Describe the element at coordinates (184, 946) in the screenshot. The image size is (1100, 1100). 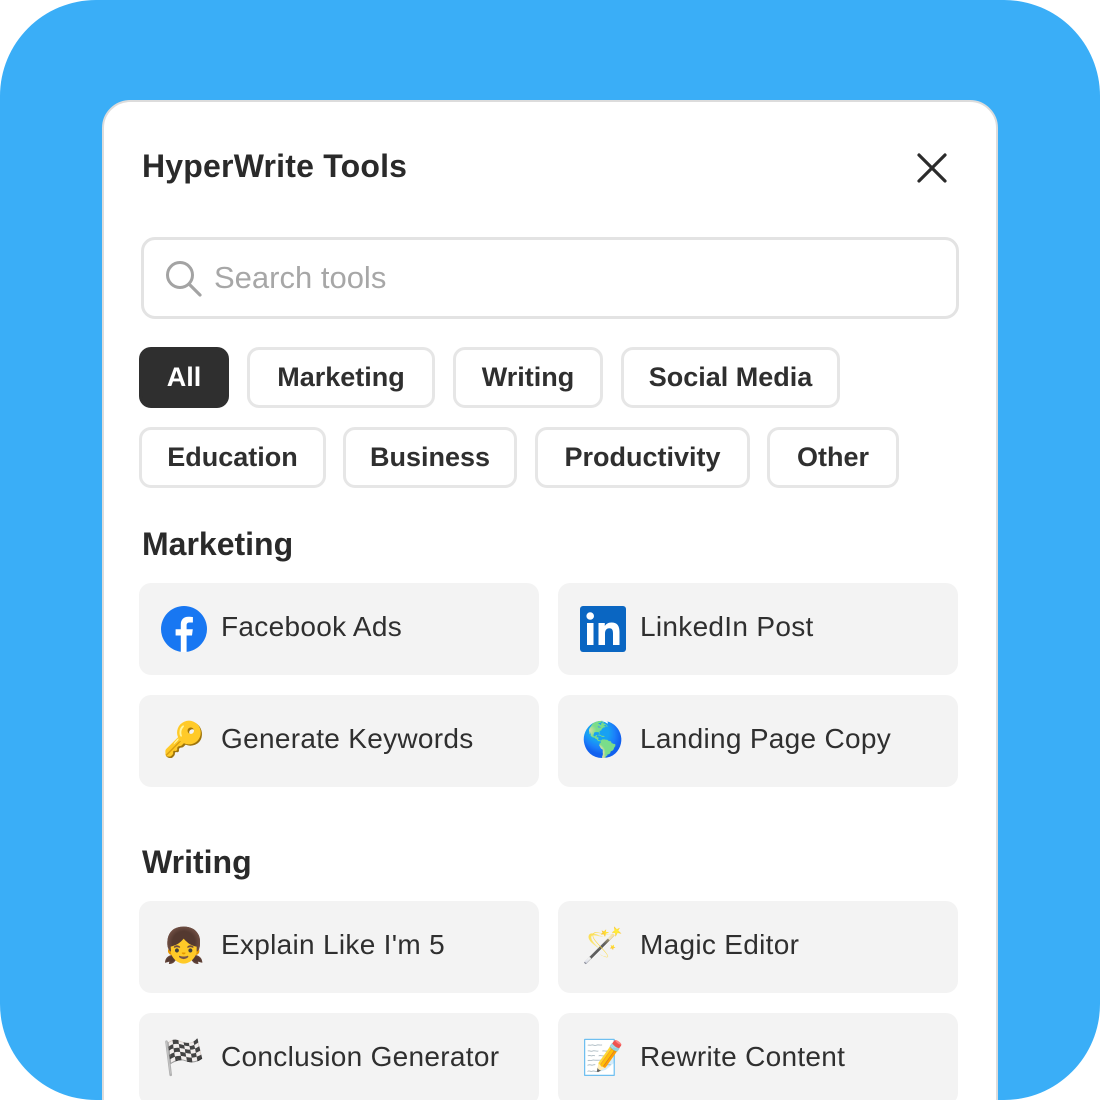
I see `girl-icon: 👧` at that location.